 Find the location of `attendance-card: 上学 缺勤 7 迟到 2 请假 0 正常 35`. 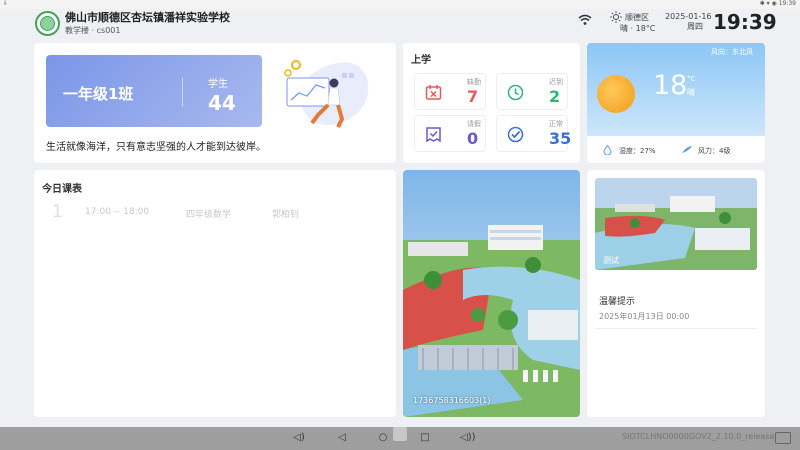

attendance-card: 上学 缺勤 7 迟到 2 请假 0 正常 35 is located at coordinates (491, 103).